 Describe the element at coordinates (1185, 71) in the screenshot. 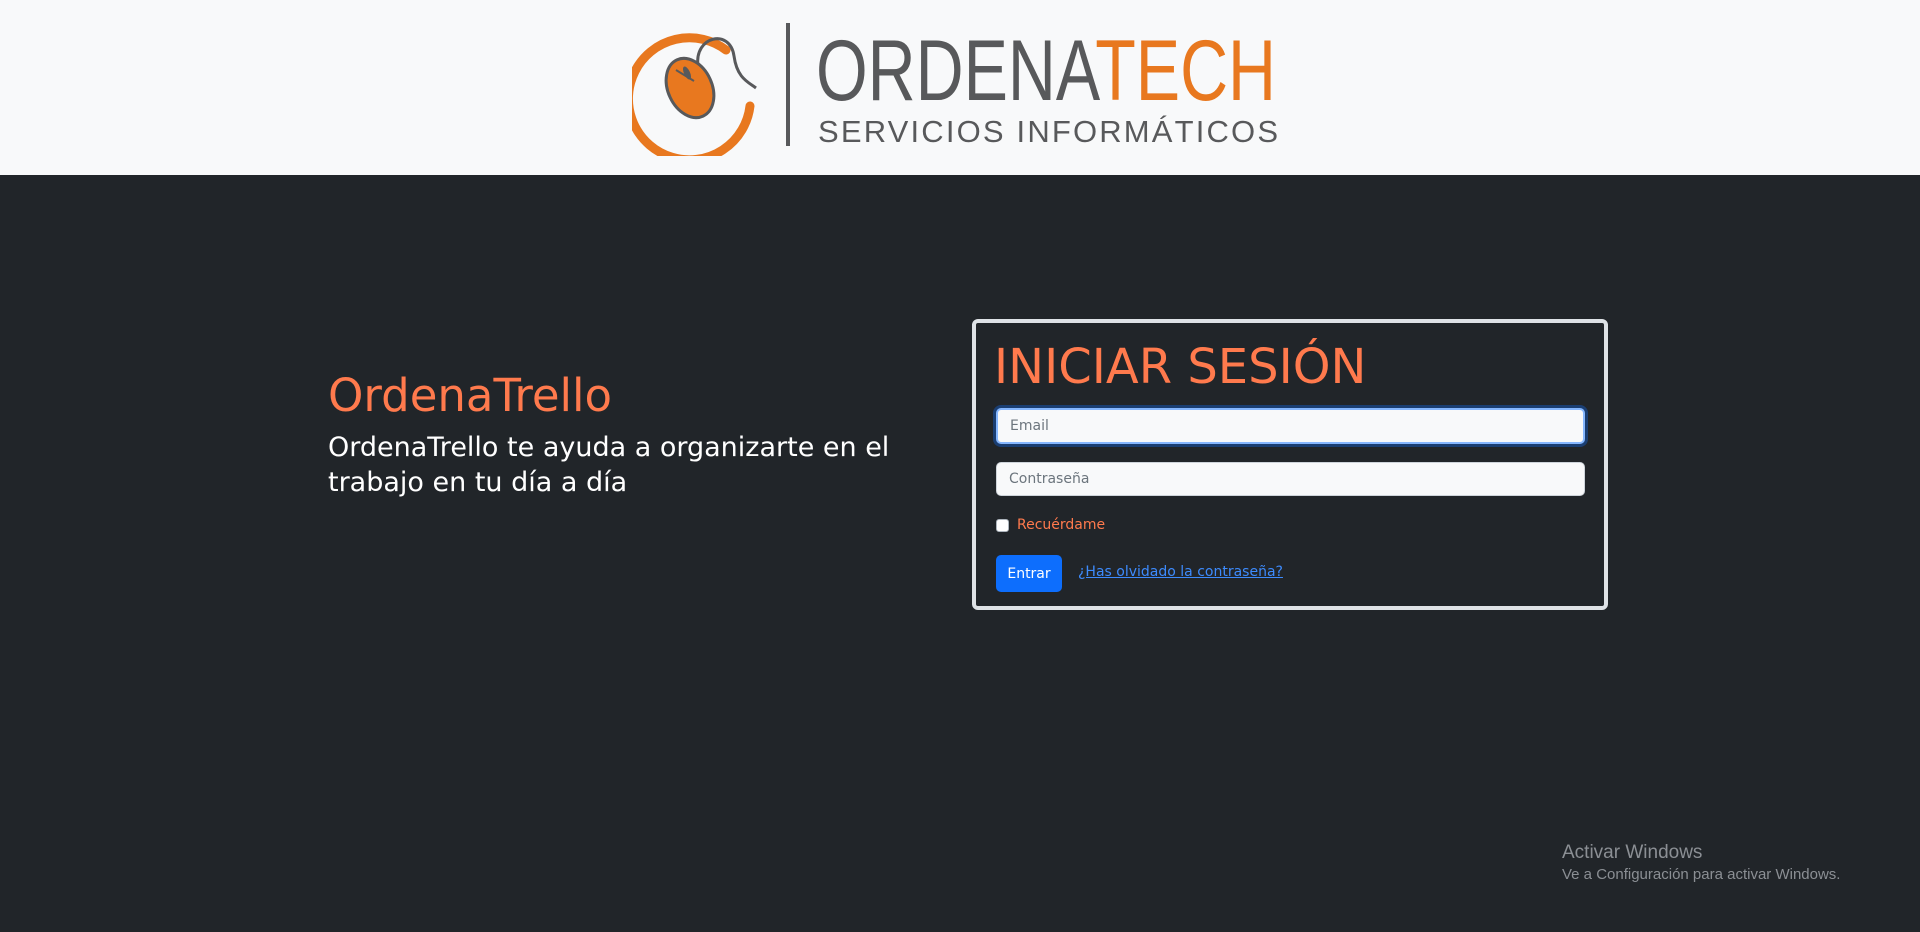

I see `logo-word-tech: TECH` at that location.